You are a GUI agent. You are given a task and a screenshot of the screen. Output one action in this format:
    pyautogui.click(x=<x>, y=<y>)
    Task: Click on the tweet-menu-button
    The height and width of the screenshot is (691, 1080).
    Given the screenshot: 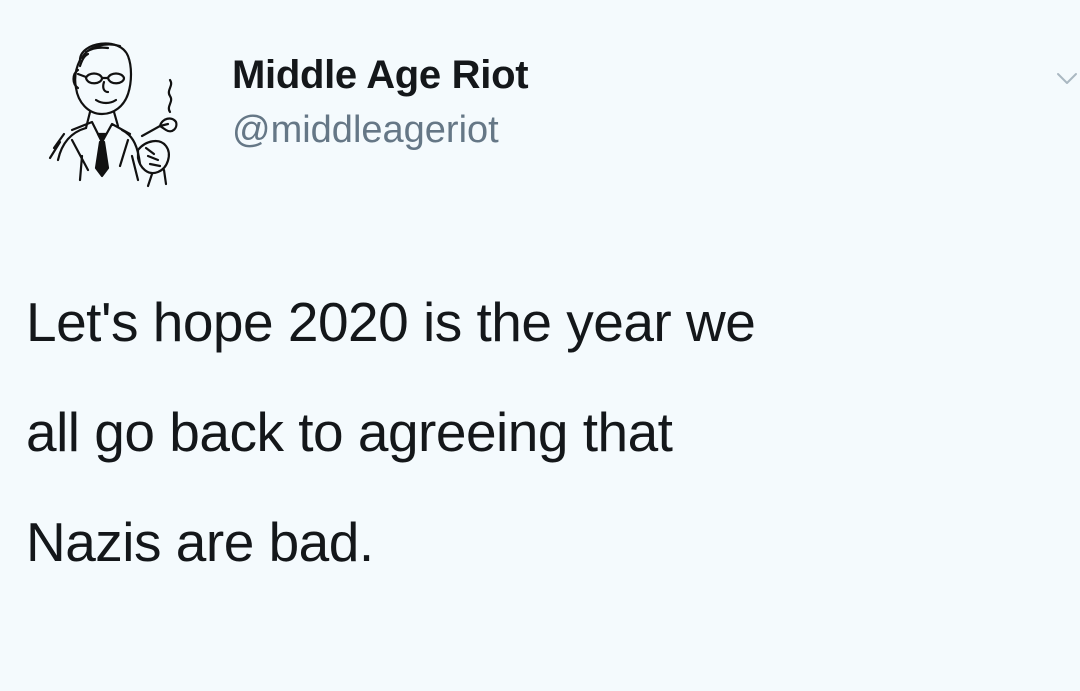 What is the action you would take?
    pyautogui.click(x=1067, y=79)
    